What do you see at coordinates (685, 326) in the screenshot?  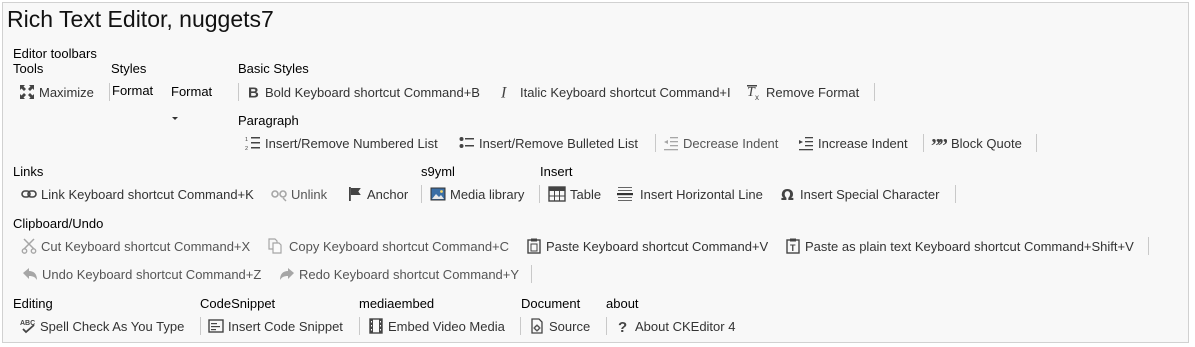 I see `about-label: About CKEditor 4` at bounding box center [685, 326].